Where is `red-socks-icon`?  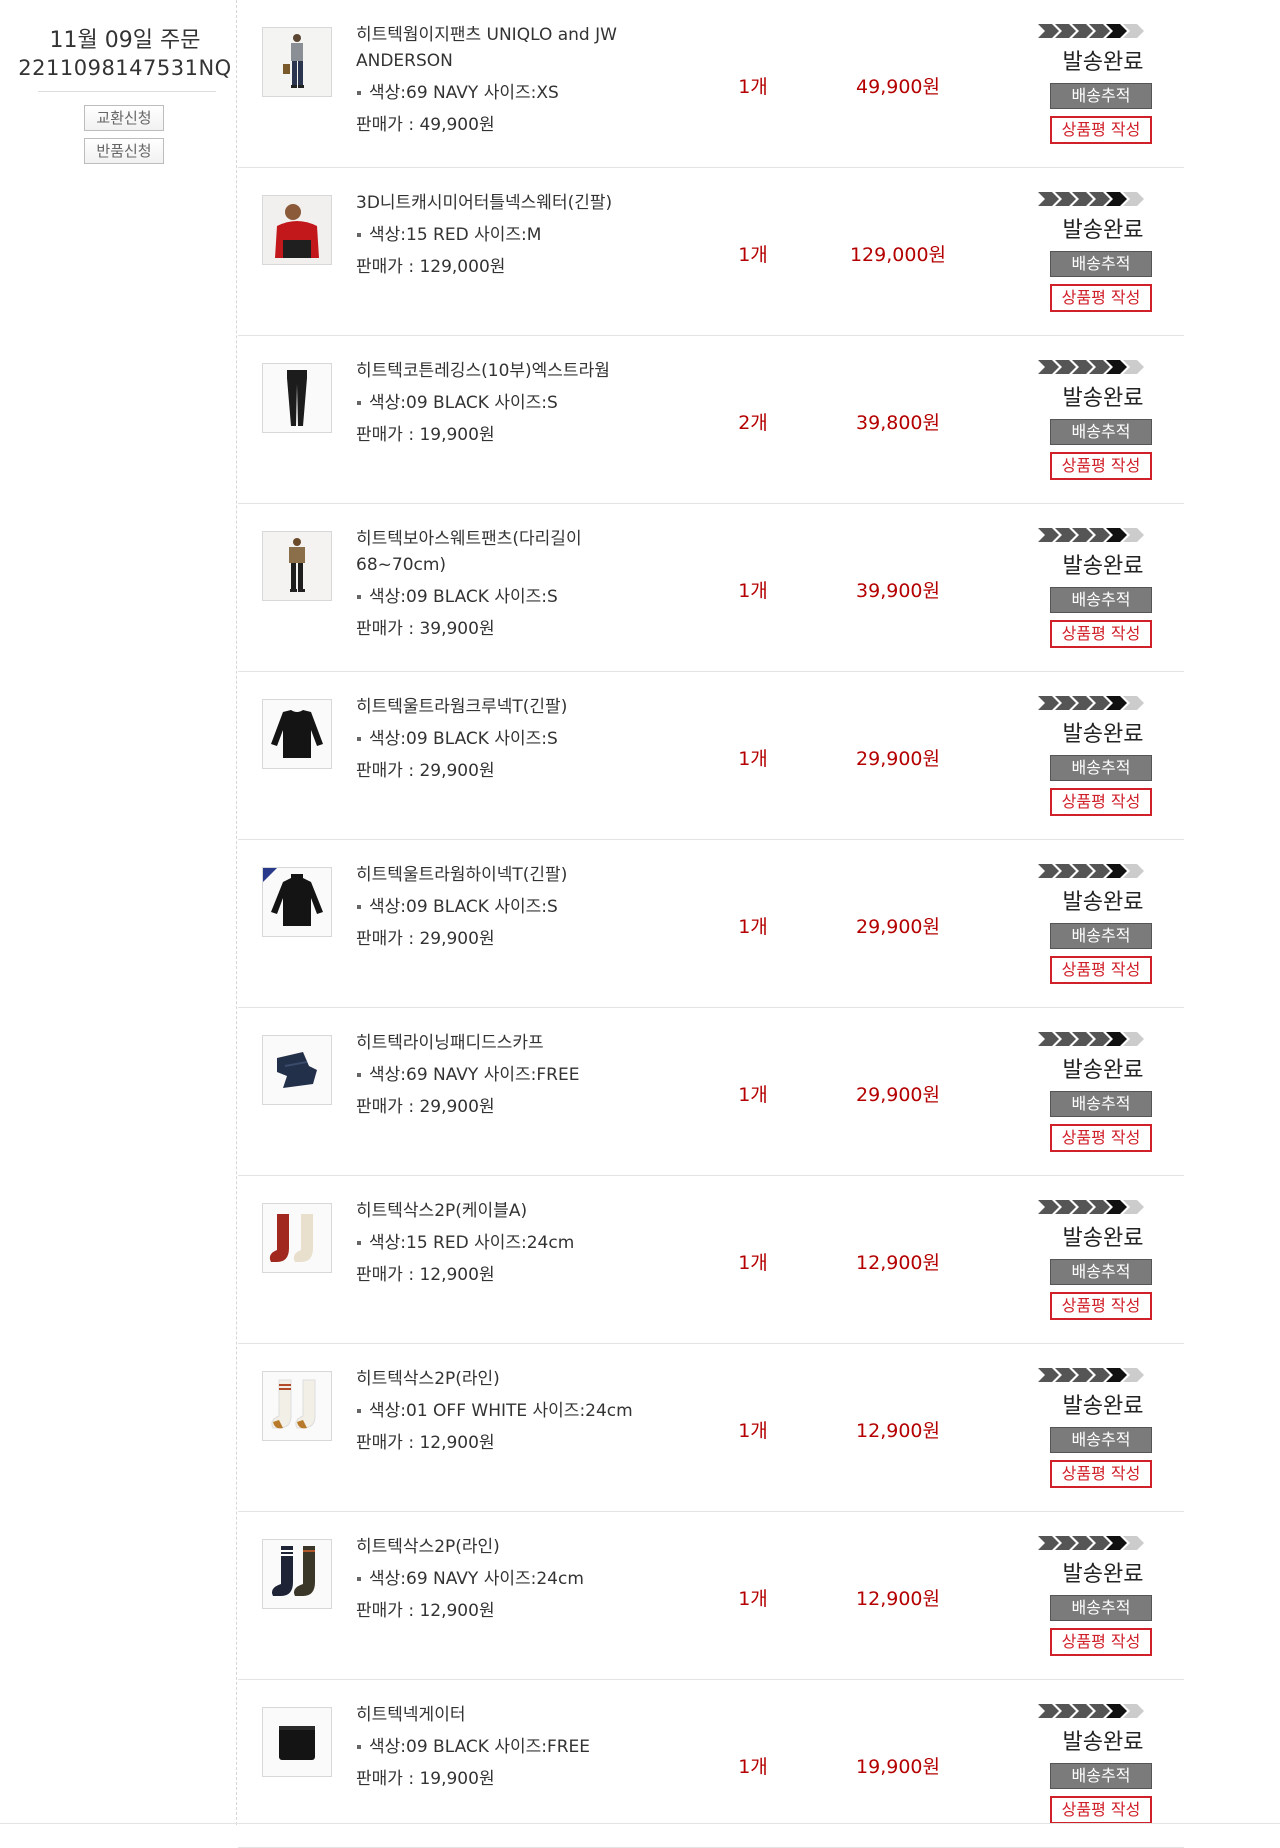 red-socks-icon is located at coordinates (297, 1238).